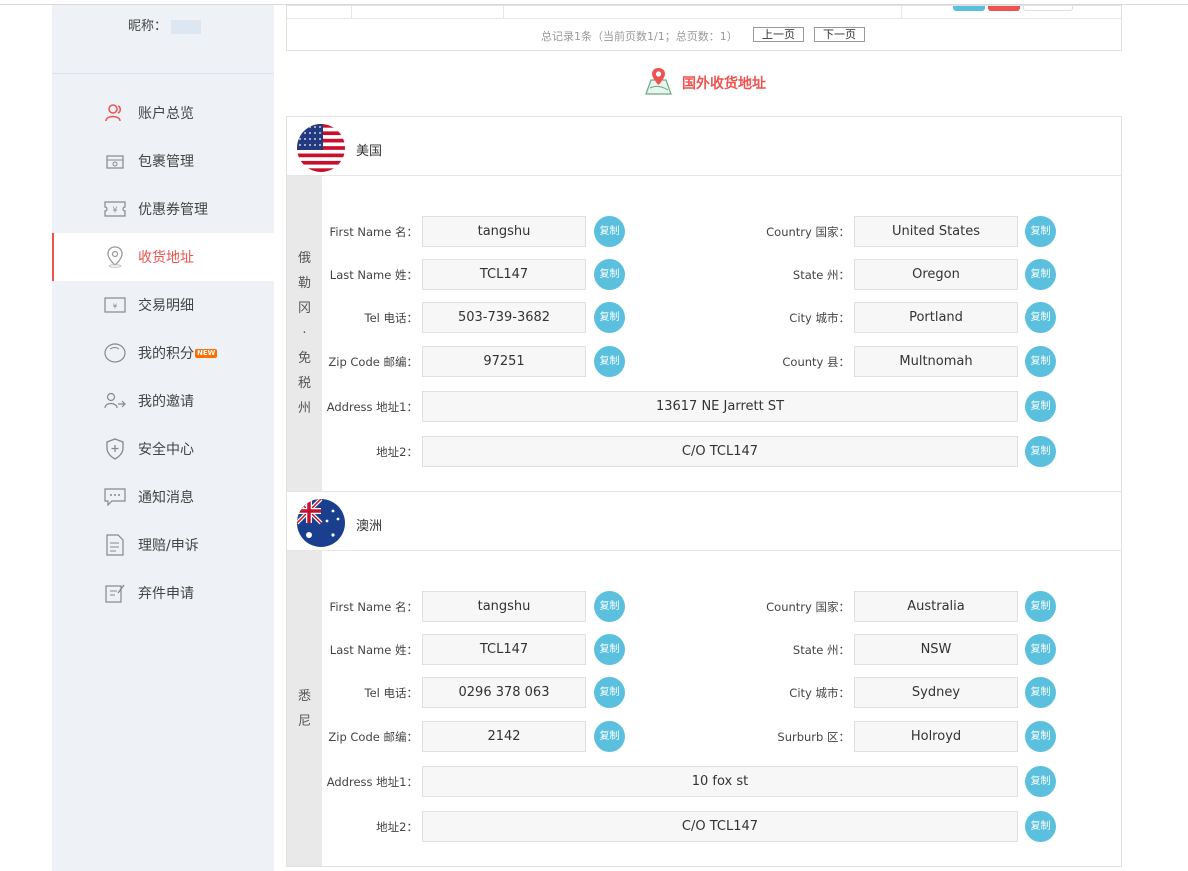 The image size is (1188, 871). Describe the element at coordinates (808, 232) in the screenshot. I see `label-country: Country 国家：` at that location.